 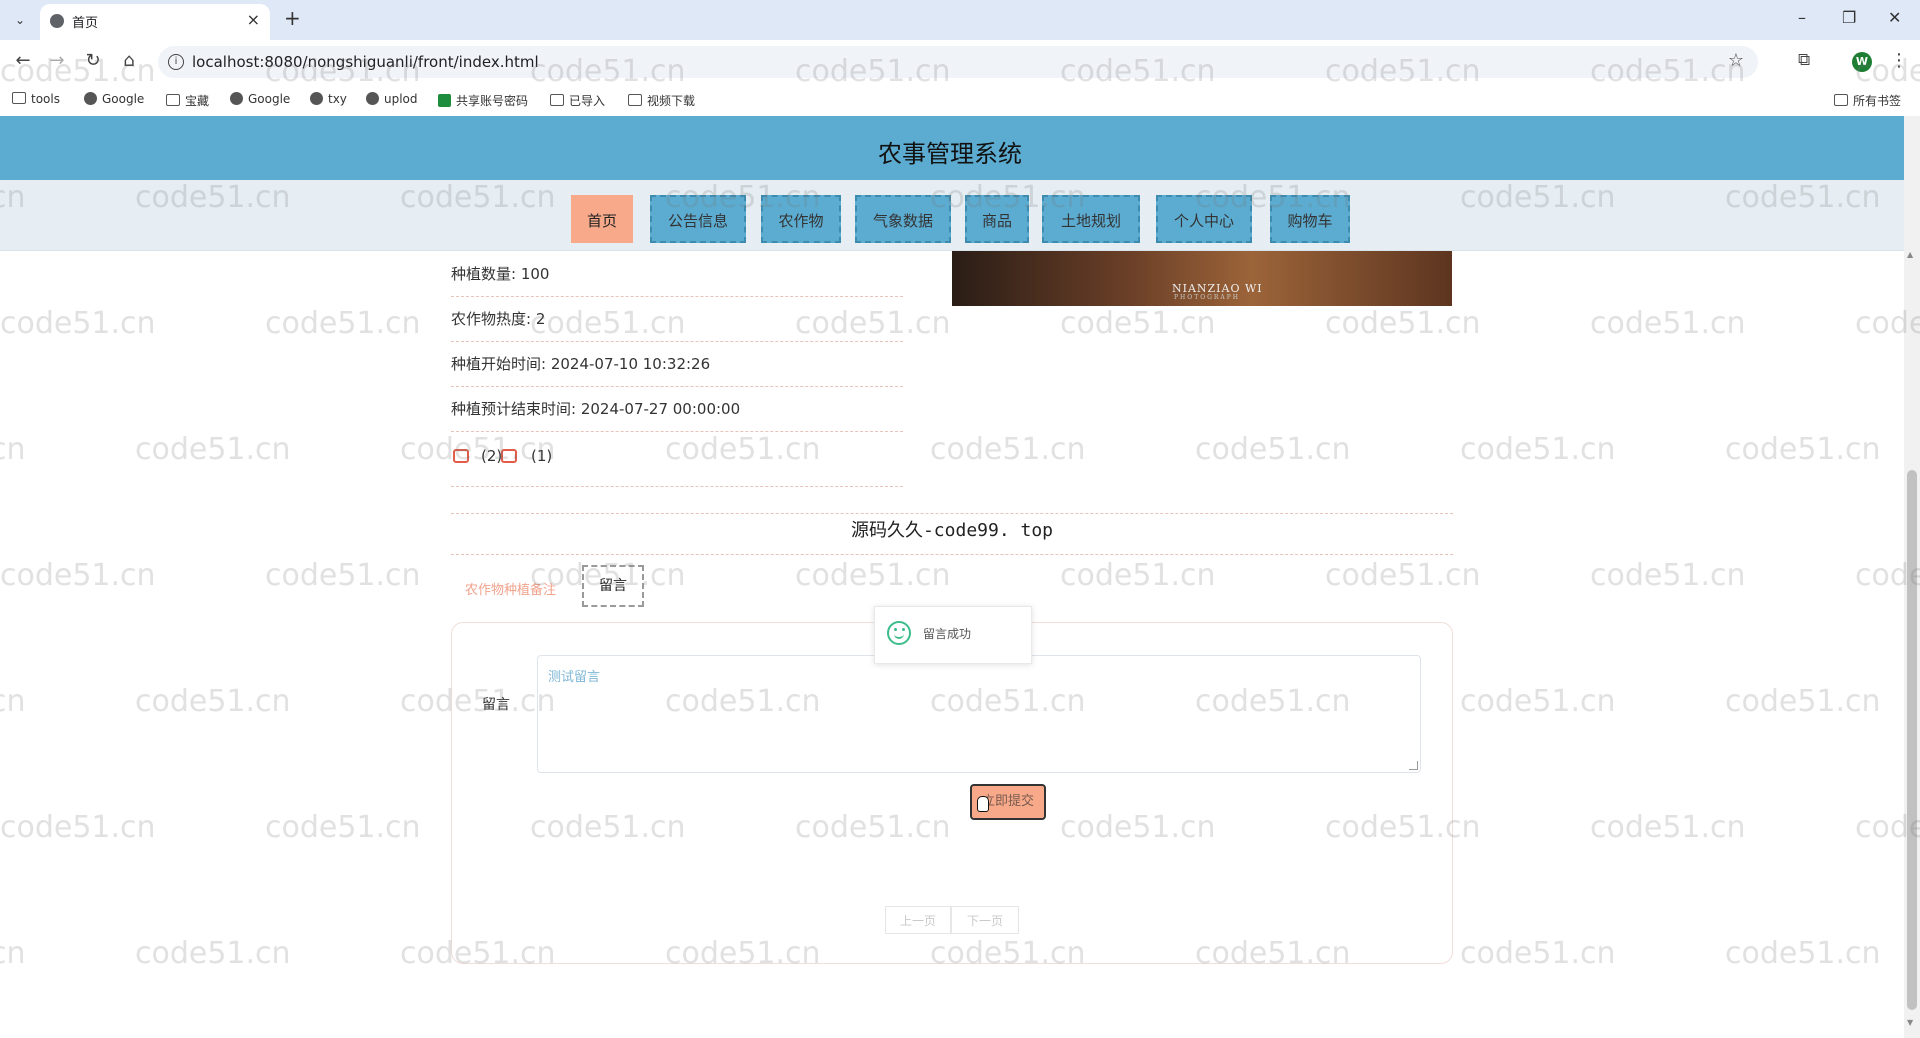 I want to click on toast-text: 留言成功, so click(x=947, y=634).